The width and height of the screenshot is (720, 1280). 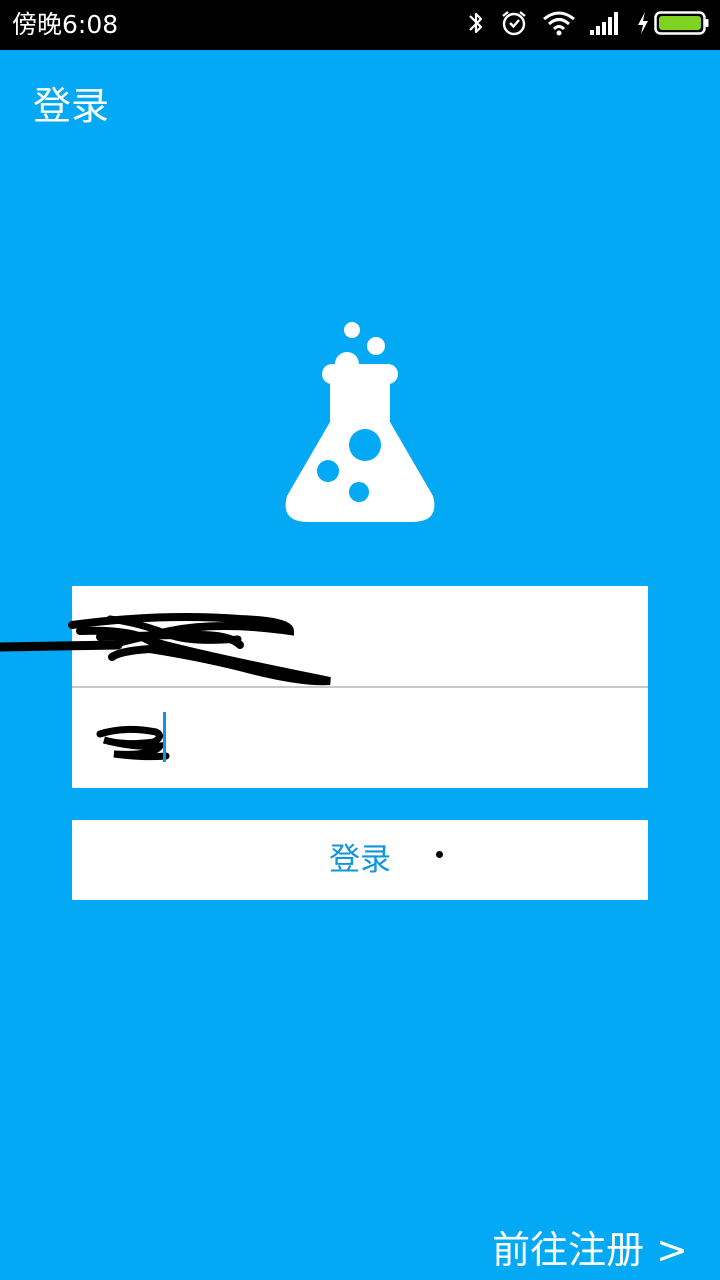 What do you see at coordinates (65, 24) in the screenshot?
I see `status-time: 傍晚6:08` at bounding box center [65, 24].